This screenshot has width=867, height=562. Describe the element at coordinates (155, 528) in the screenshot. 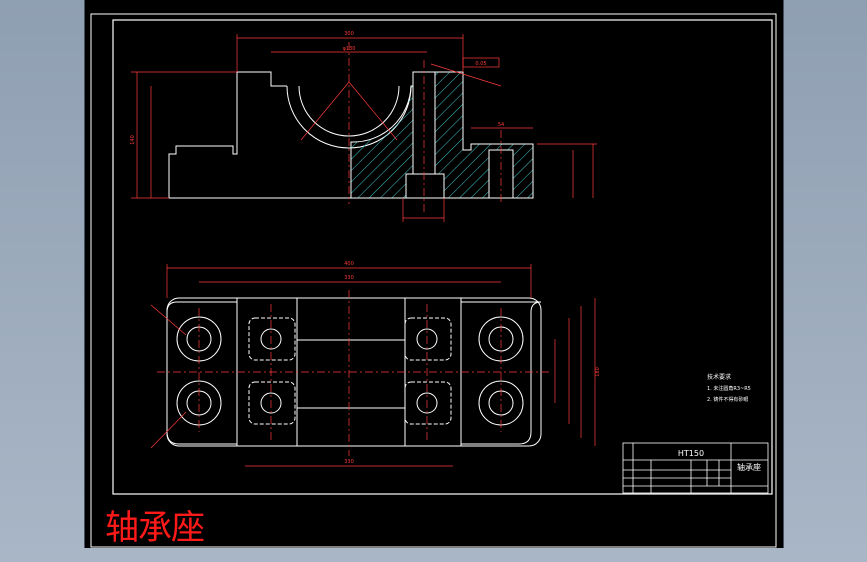

I see `drawing-caption: 轴承座` at that location.